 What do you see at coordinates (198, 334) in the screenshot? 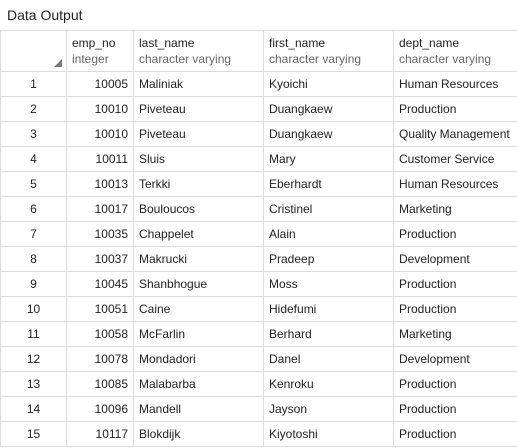
I see `cell-last-name: McFarlin` at bounding box center [198, 334].